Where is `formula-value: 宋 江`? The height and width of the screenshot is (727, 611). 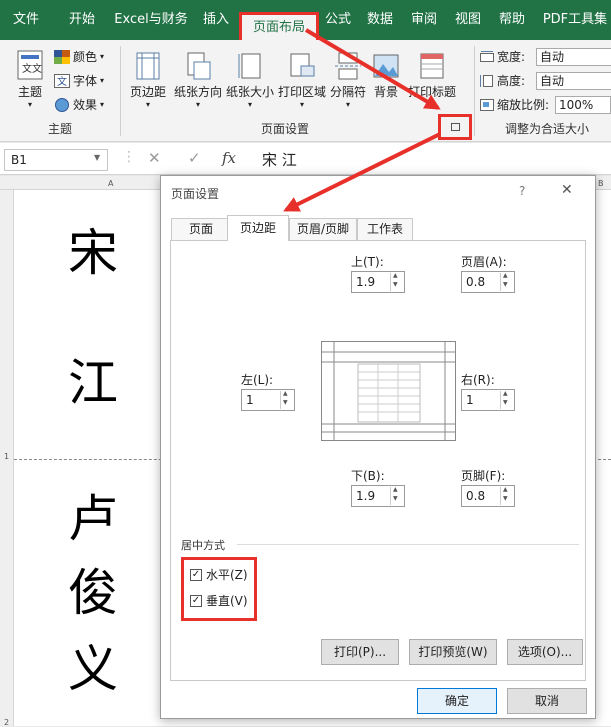
formula-value: 宋 江 is located at coordinates (279, 159).